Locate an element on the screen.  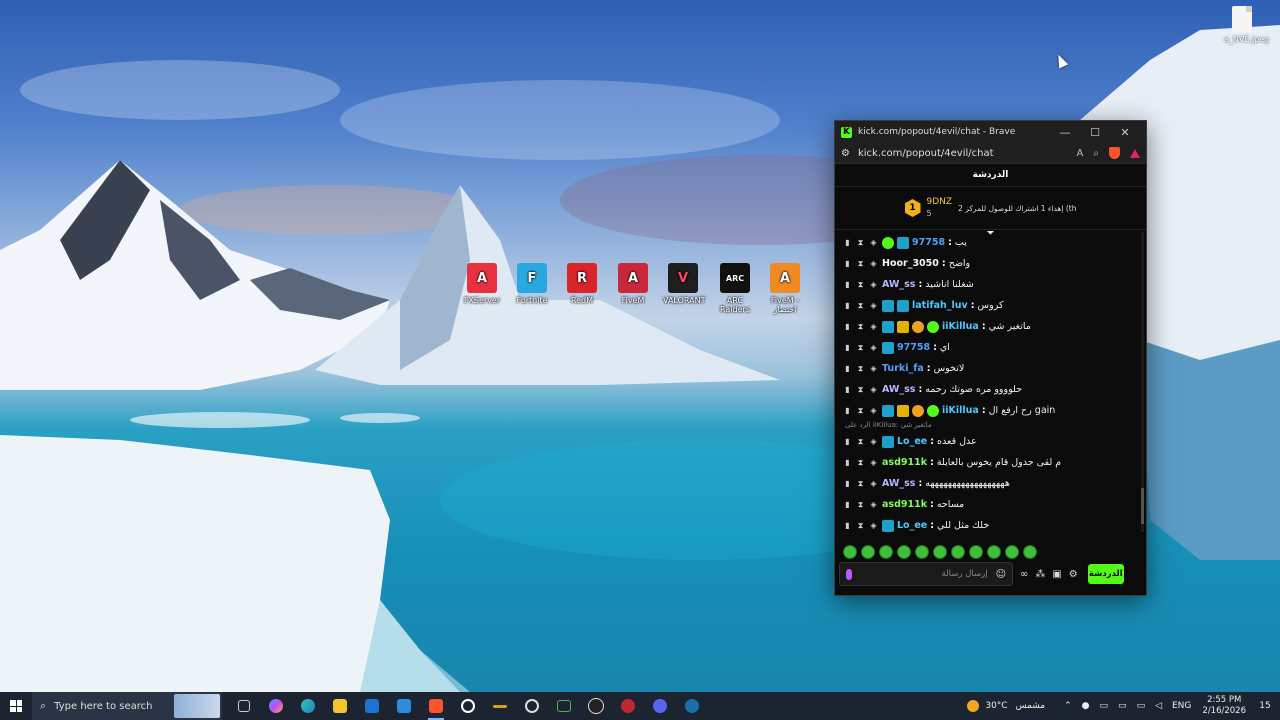
chat-message: ▮ ⧗ ◈ 97758: يب is located at coordinates (988, 242).